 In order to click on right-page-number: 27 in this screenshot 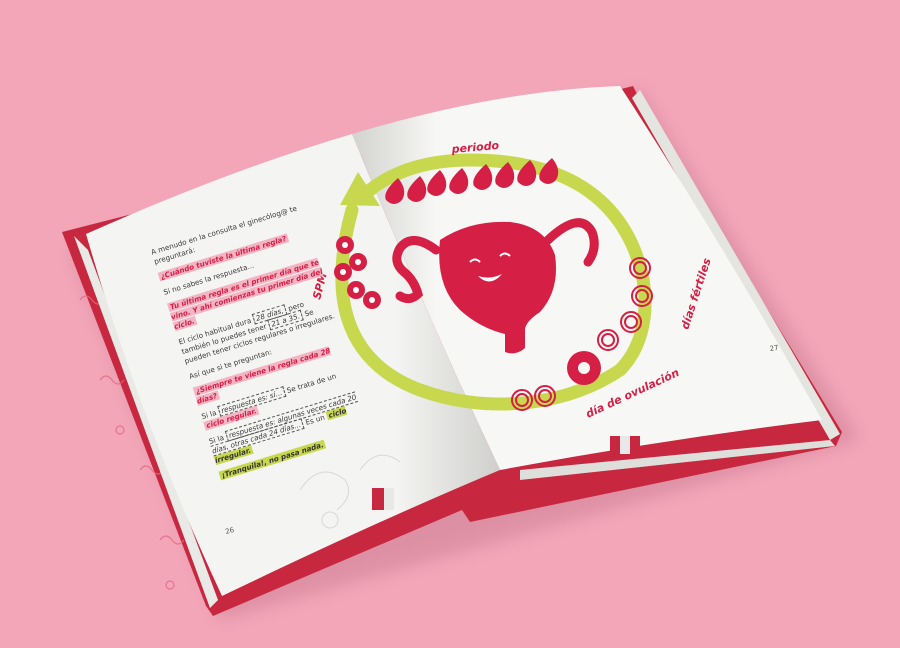, I will do `click(774, 348)`.